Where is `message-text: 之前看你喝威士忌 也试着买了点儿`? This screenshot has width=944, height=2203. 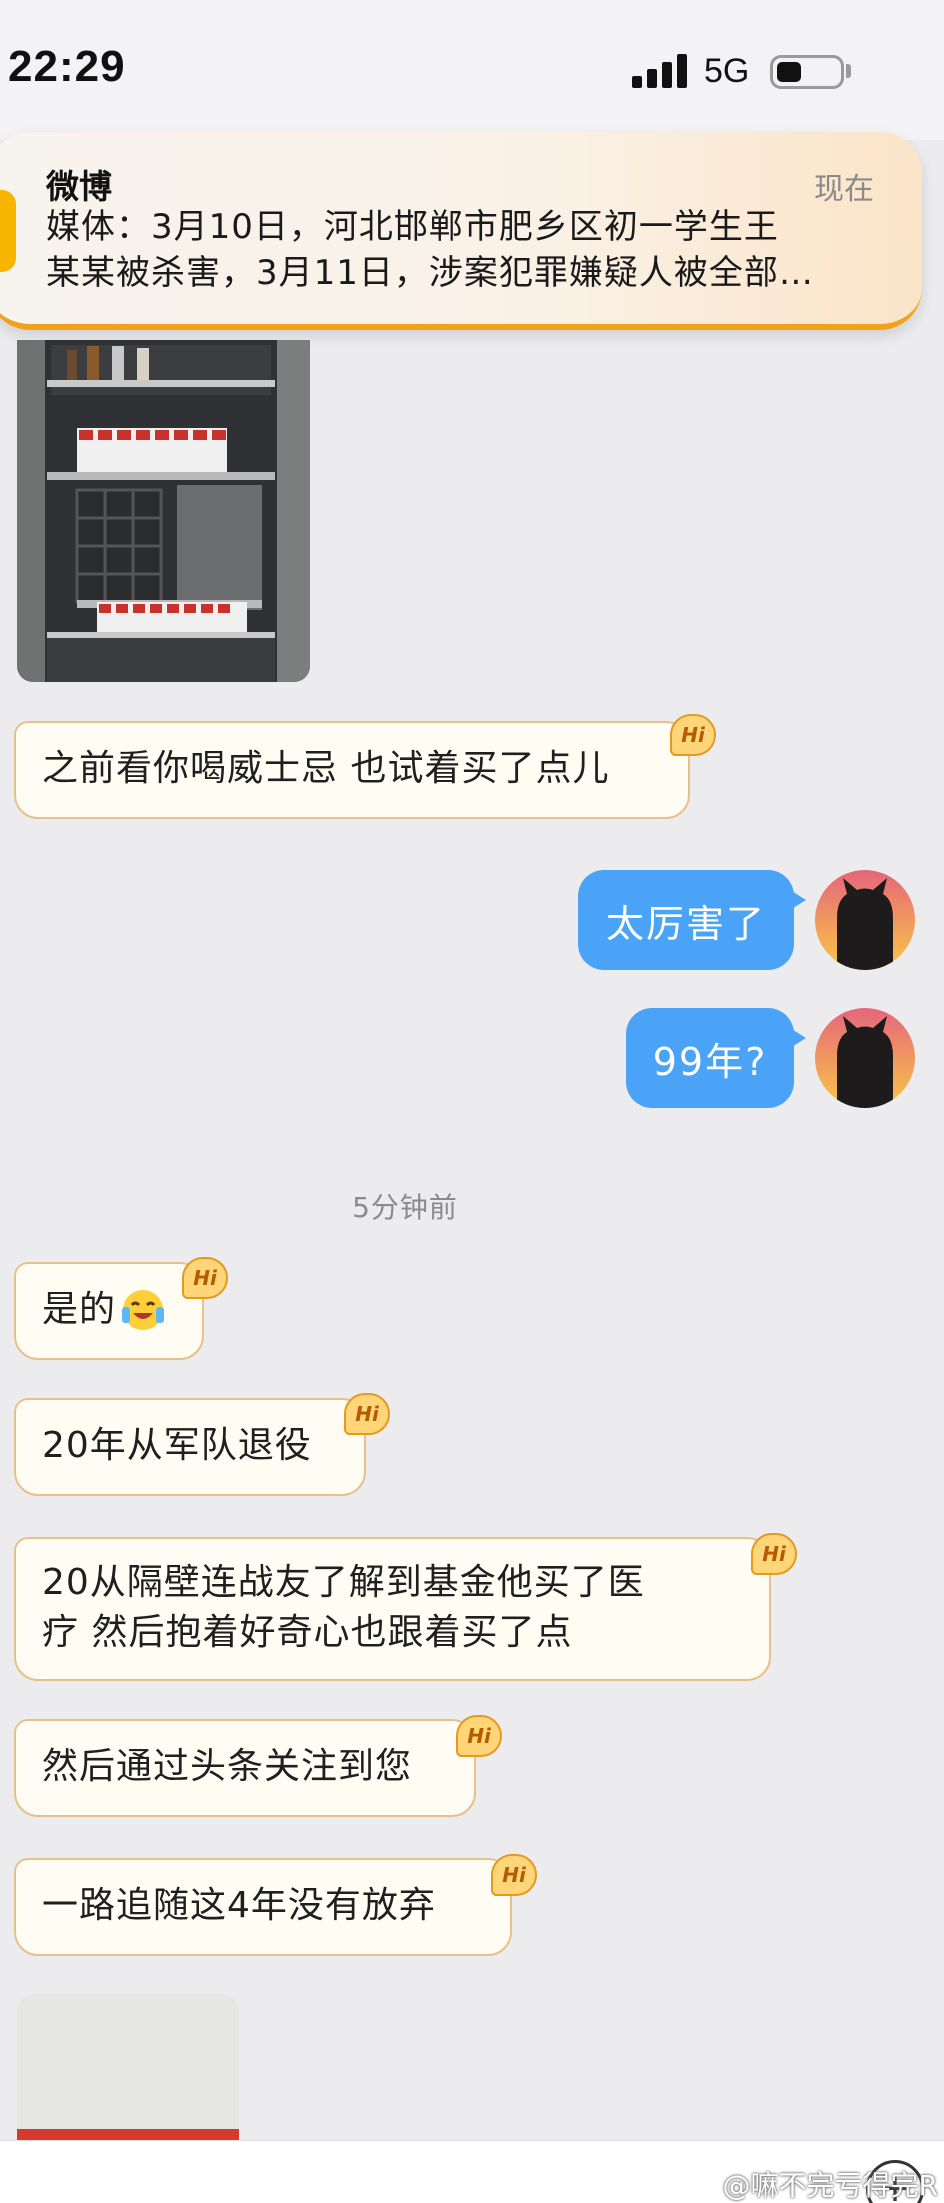
message-text: 之前看你喝威士忌 也试着买了点儿 is located at coordinates (326, 768).